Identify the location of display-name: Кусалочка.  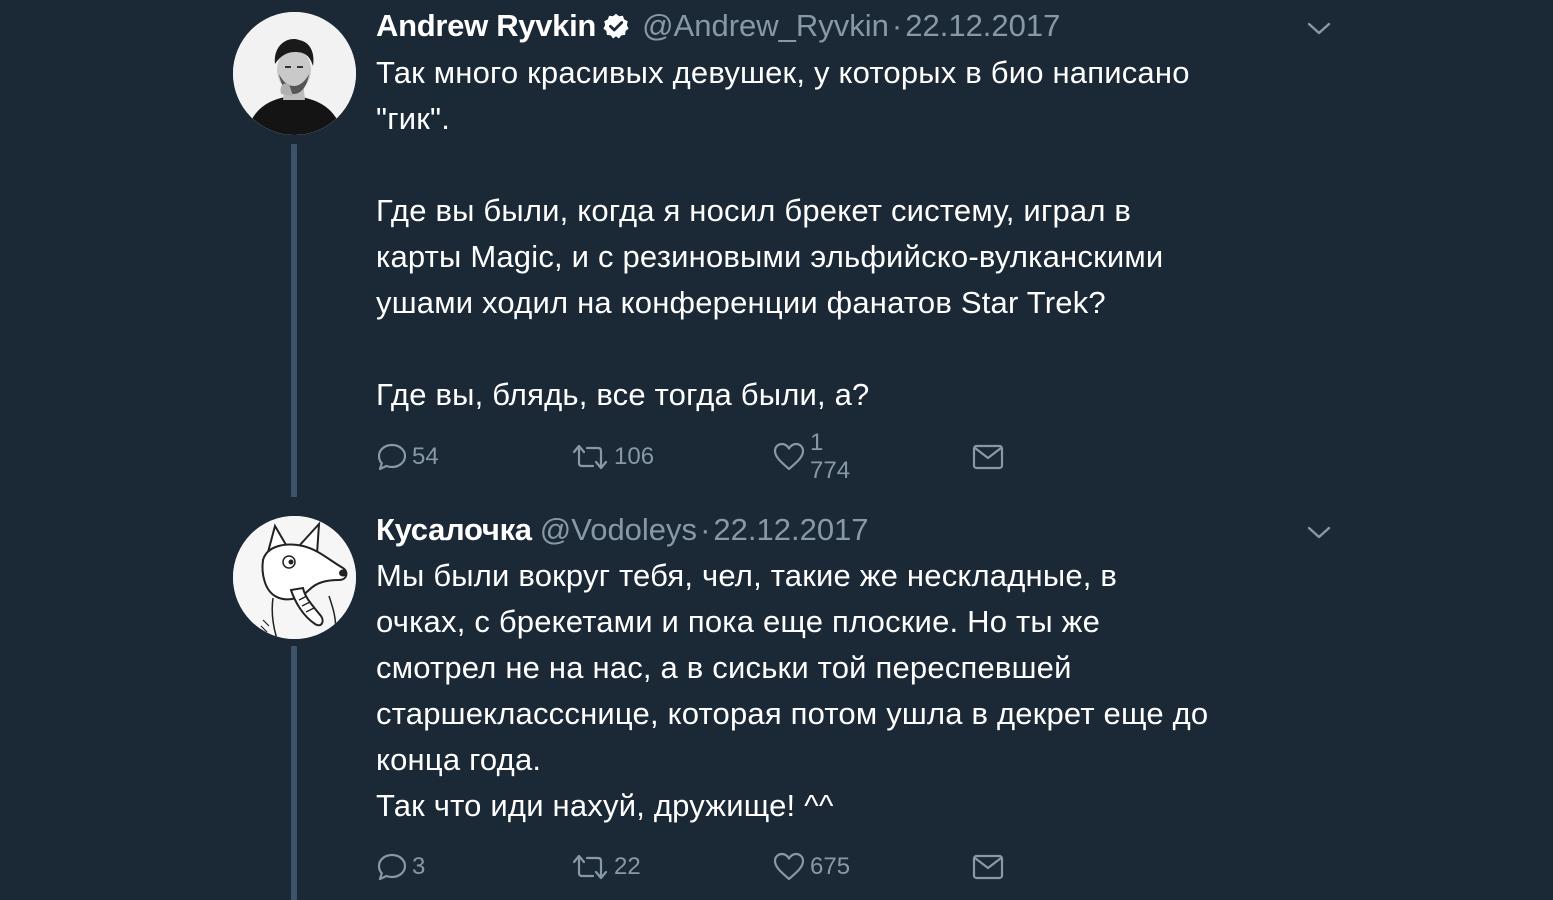
(454, 529).